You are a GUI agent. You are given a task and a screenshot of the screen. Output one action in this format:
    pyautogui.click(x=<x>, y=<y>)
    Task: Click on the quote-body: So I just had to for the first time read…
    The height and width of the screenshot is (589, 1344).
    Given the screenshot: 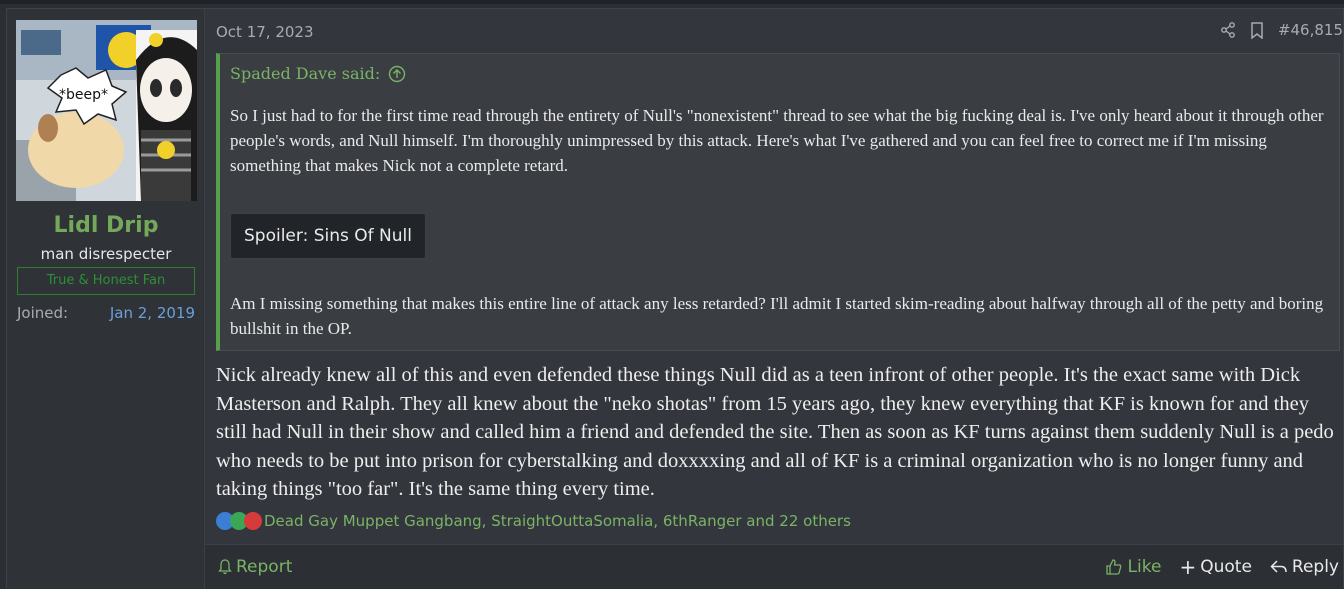 What is the action you would take?
    pyautogui.click(x=777, y=140)
    